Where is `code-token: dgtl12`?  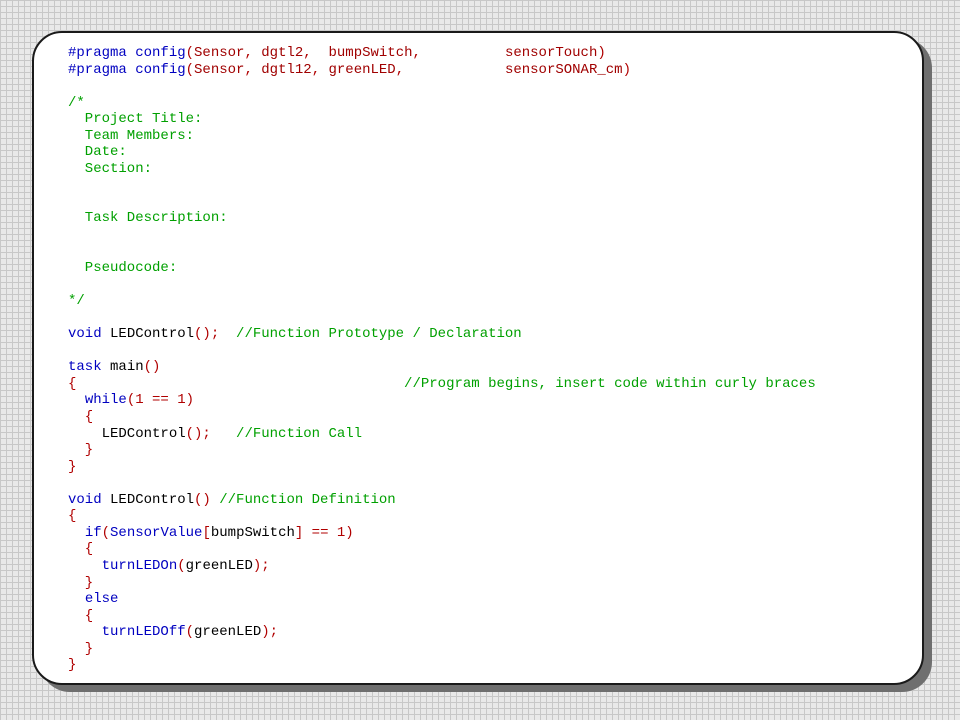
code-token: dgtl12 is located at coordinates (286, 69).